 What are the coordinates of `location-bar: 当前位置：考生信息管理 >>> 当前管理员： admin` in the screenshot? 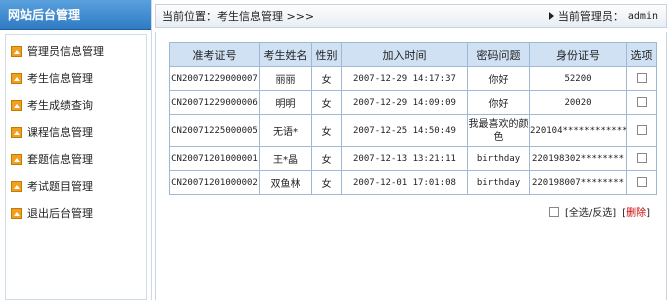 It's located at (411, 16).